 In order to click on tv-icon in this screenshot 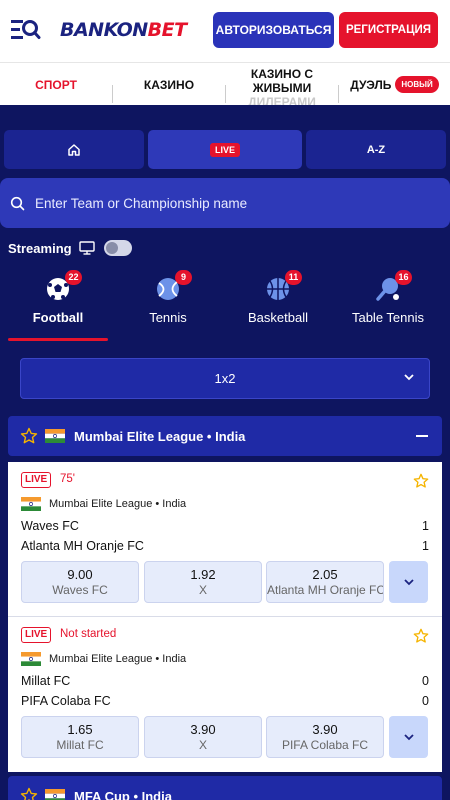, I will do `click(86, 248)`.